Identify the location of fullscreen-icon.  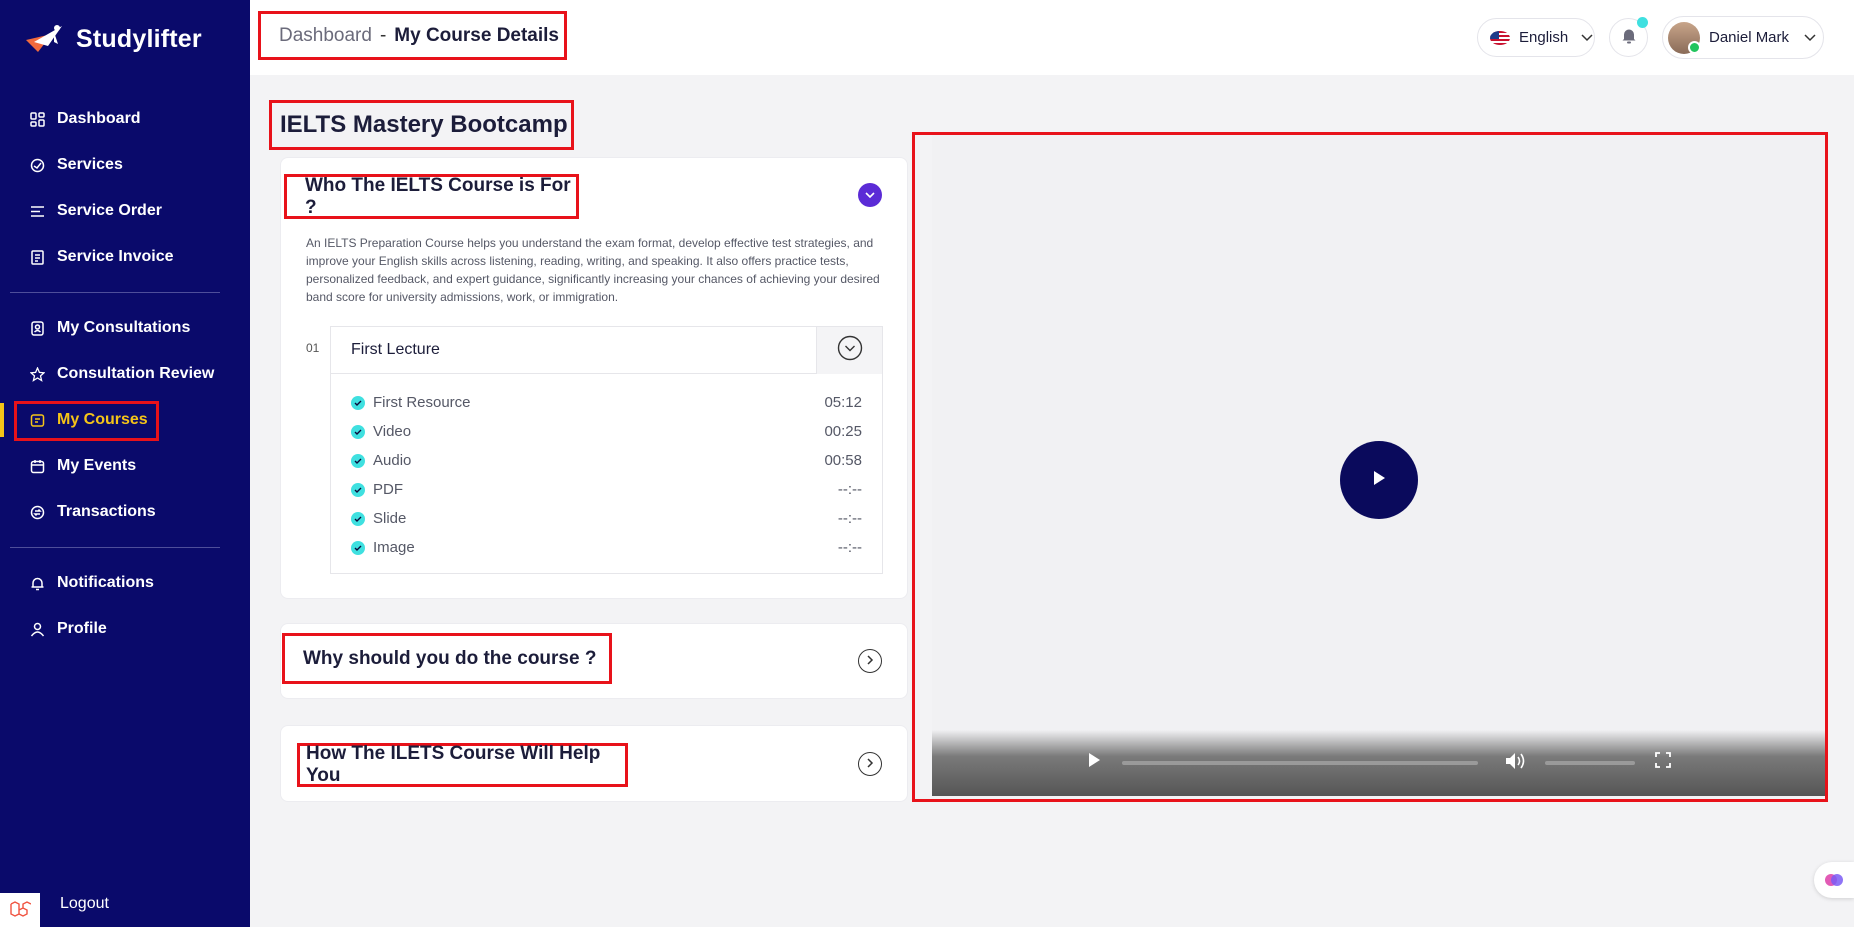
(1663, 762).